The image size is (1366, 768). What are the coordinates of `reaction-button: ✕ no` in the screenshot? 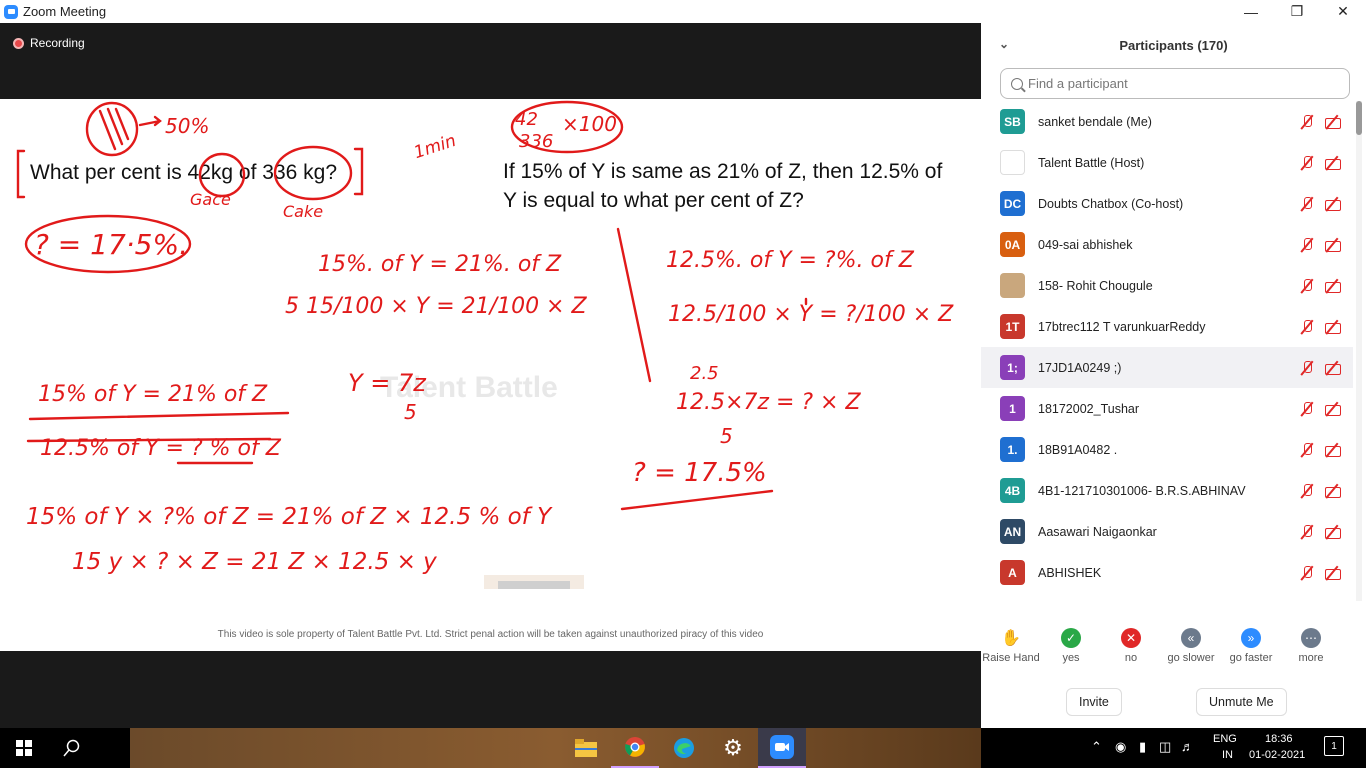 It's located at (1131, 646).